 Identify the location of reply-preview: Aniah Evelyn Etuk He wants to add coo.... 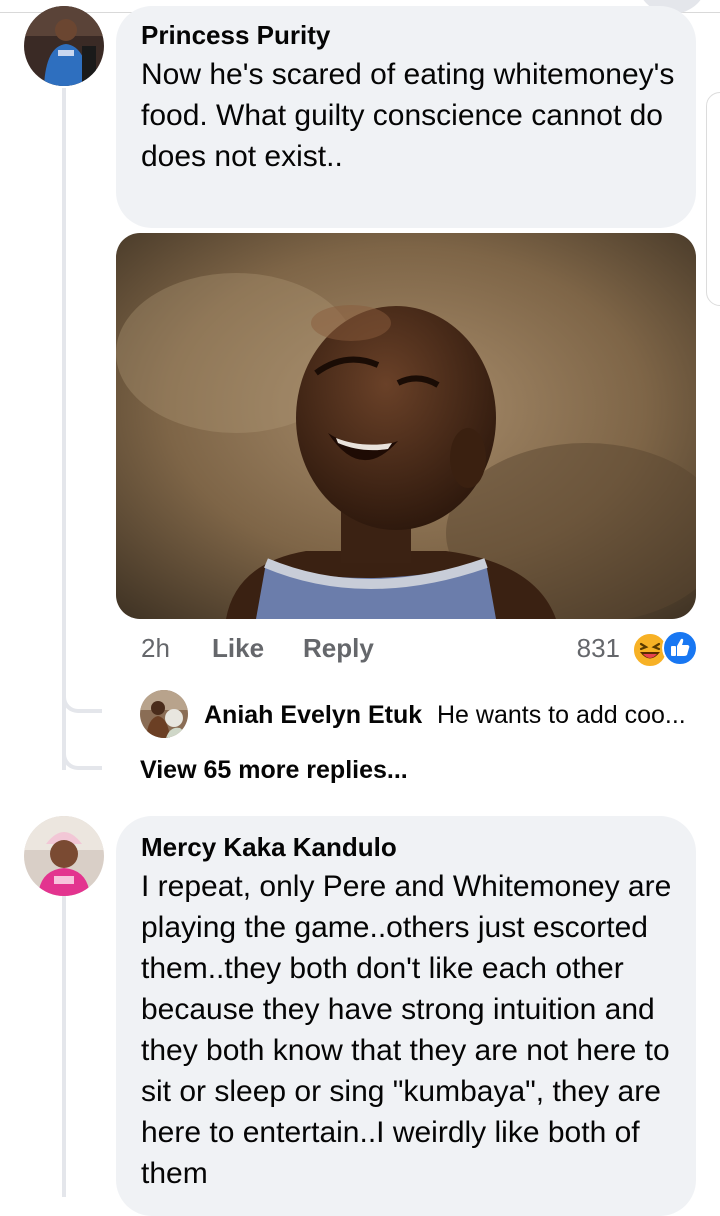
(425, 714).